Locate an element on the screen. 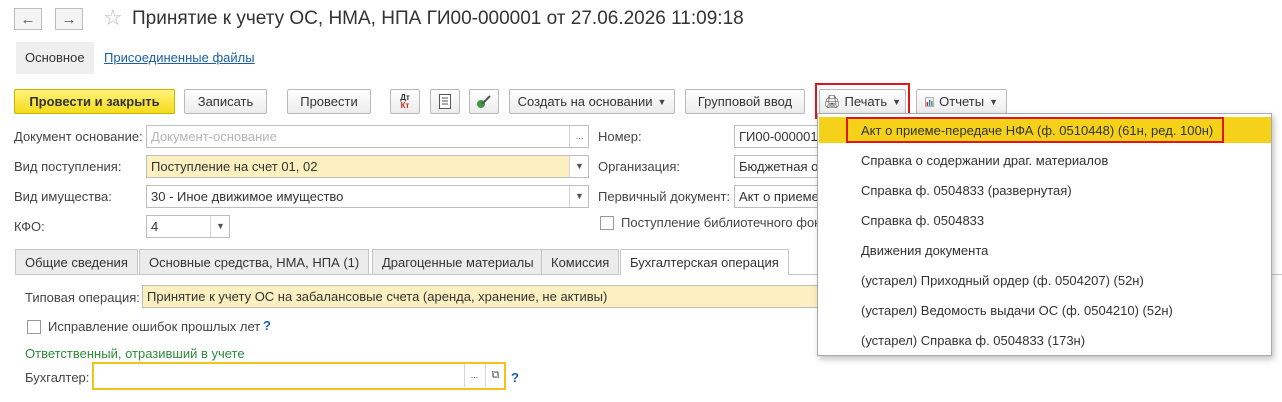 The height and width of the screenshot is (402, 1282). property-type-value: 30 - Иное движимое имущество is located at coordinates (247, 196).